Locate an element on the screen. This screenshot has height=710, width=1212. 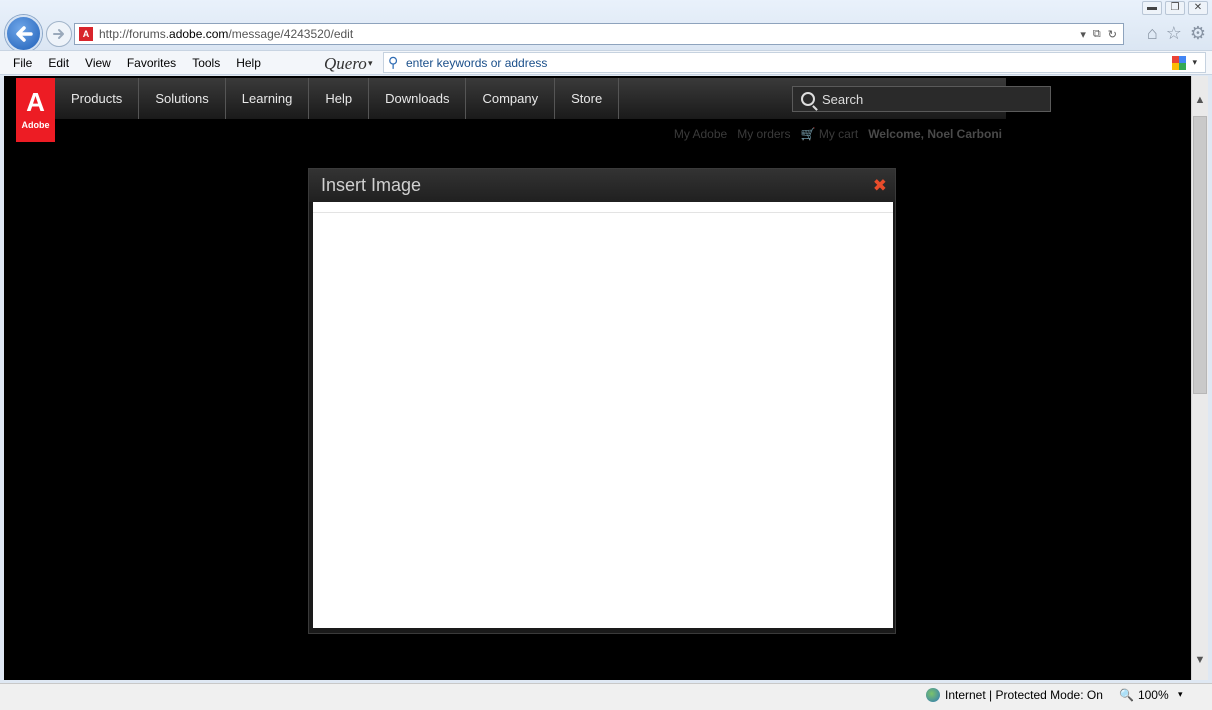
forward-arrow-icon is located at coordinates (58, 34).